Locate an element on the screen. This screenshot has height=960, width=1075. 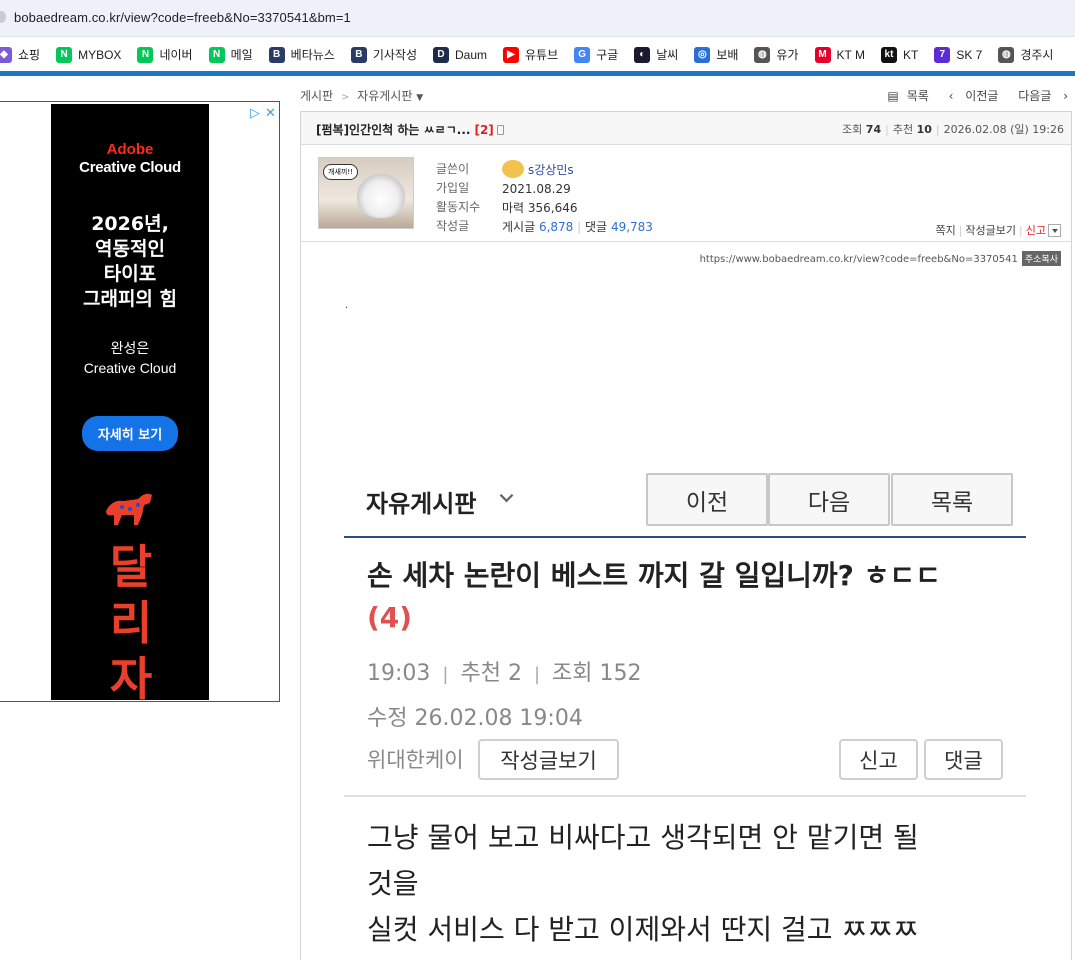
bookmark-label: 유튜브 is located at coordinates (542, 55).